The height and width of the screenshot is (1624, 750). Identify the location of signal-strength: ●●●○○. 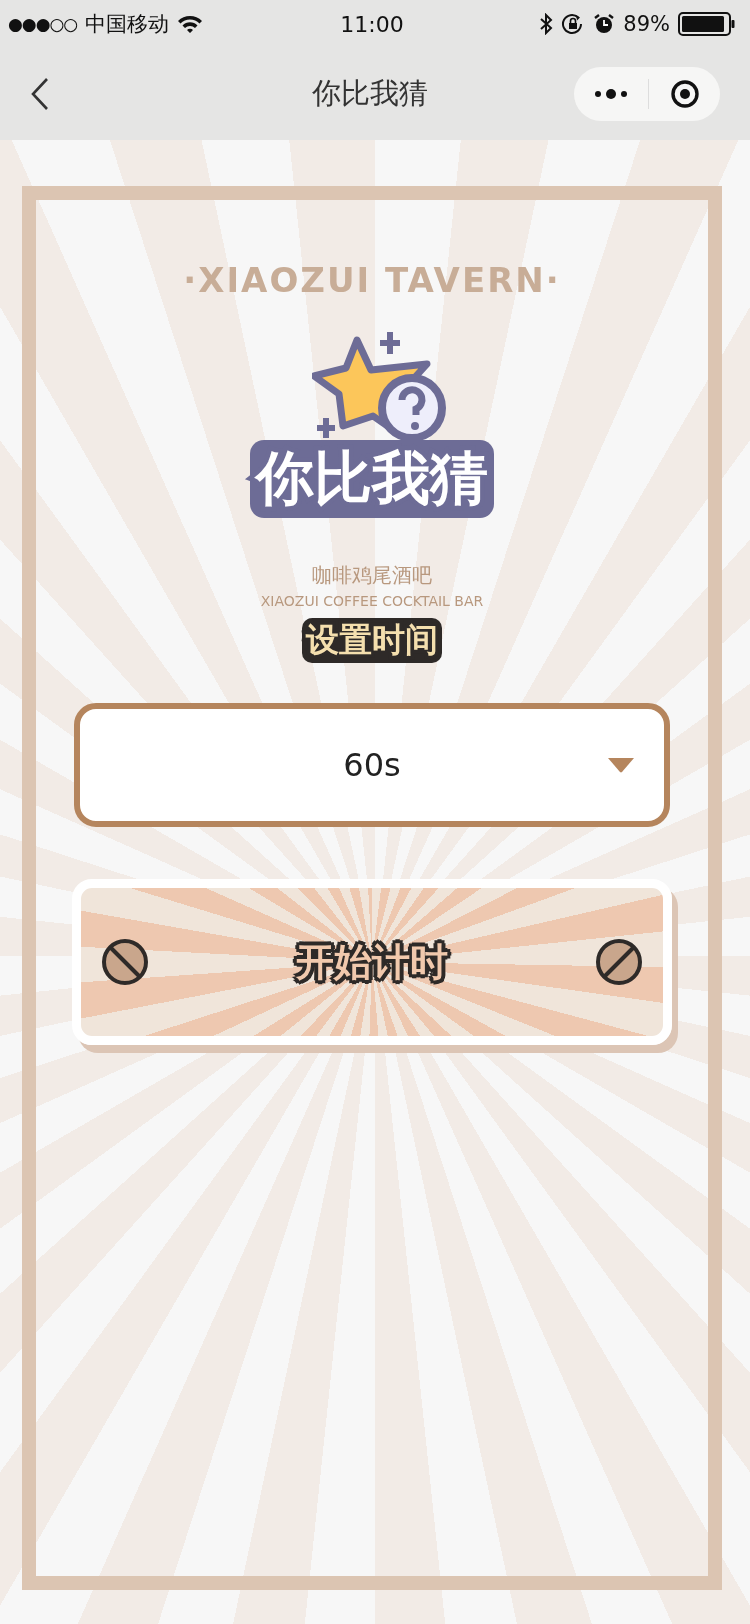
(43, 24).